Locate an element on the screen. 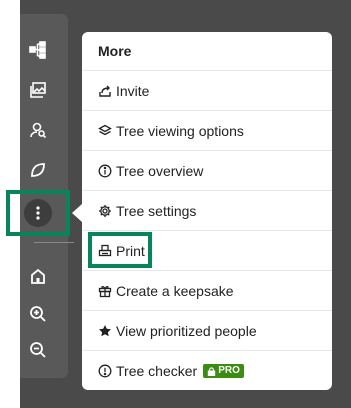  menu-item-label: Tree settings is located at coordinates (156, 210).